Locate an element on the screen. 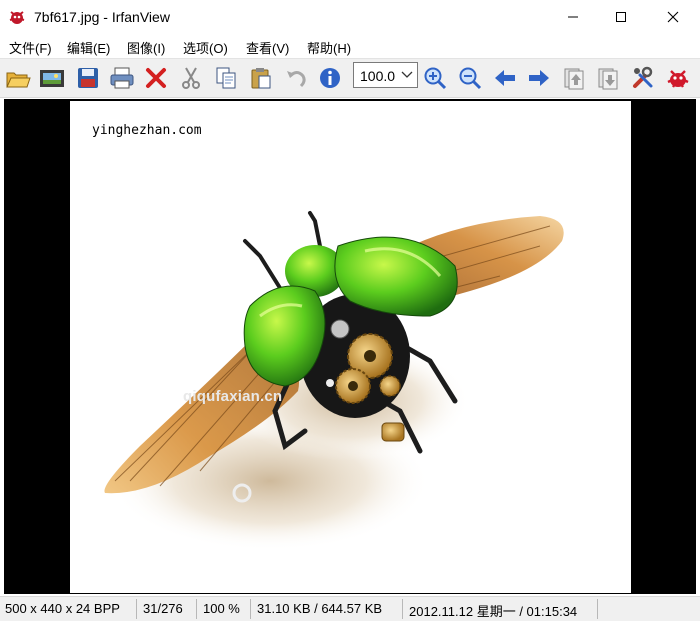 This screenshot has width=700, height=621. previous-button is located at coordinates (505, 78).